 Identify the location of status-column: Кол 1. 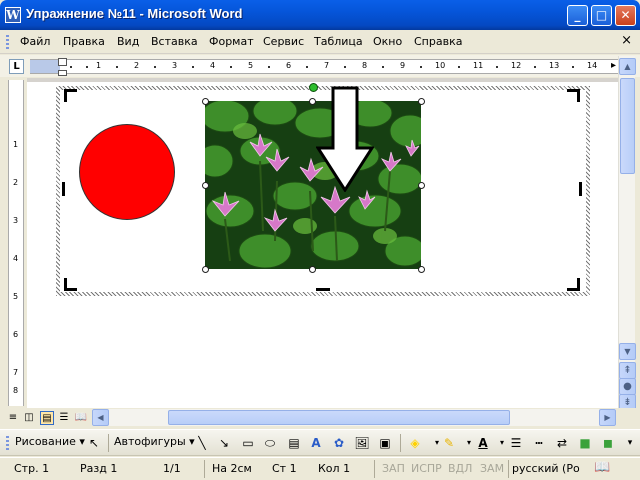
(334, 468).